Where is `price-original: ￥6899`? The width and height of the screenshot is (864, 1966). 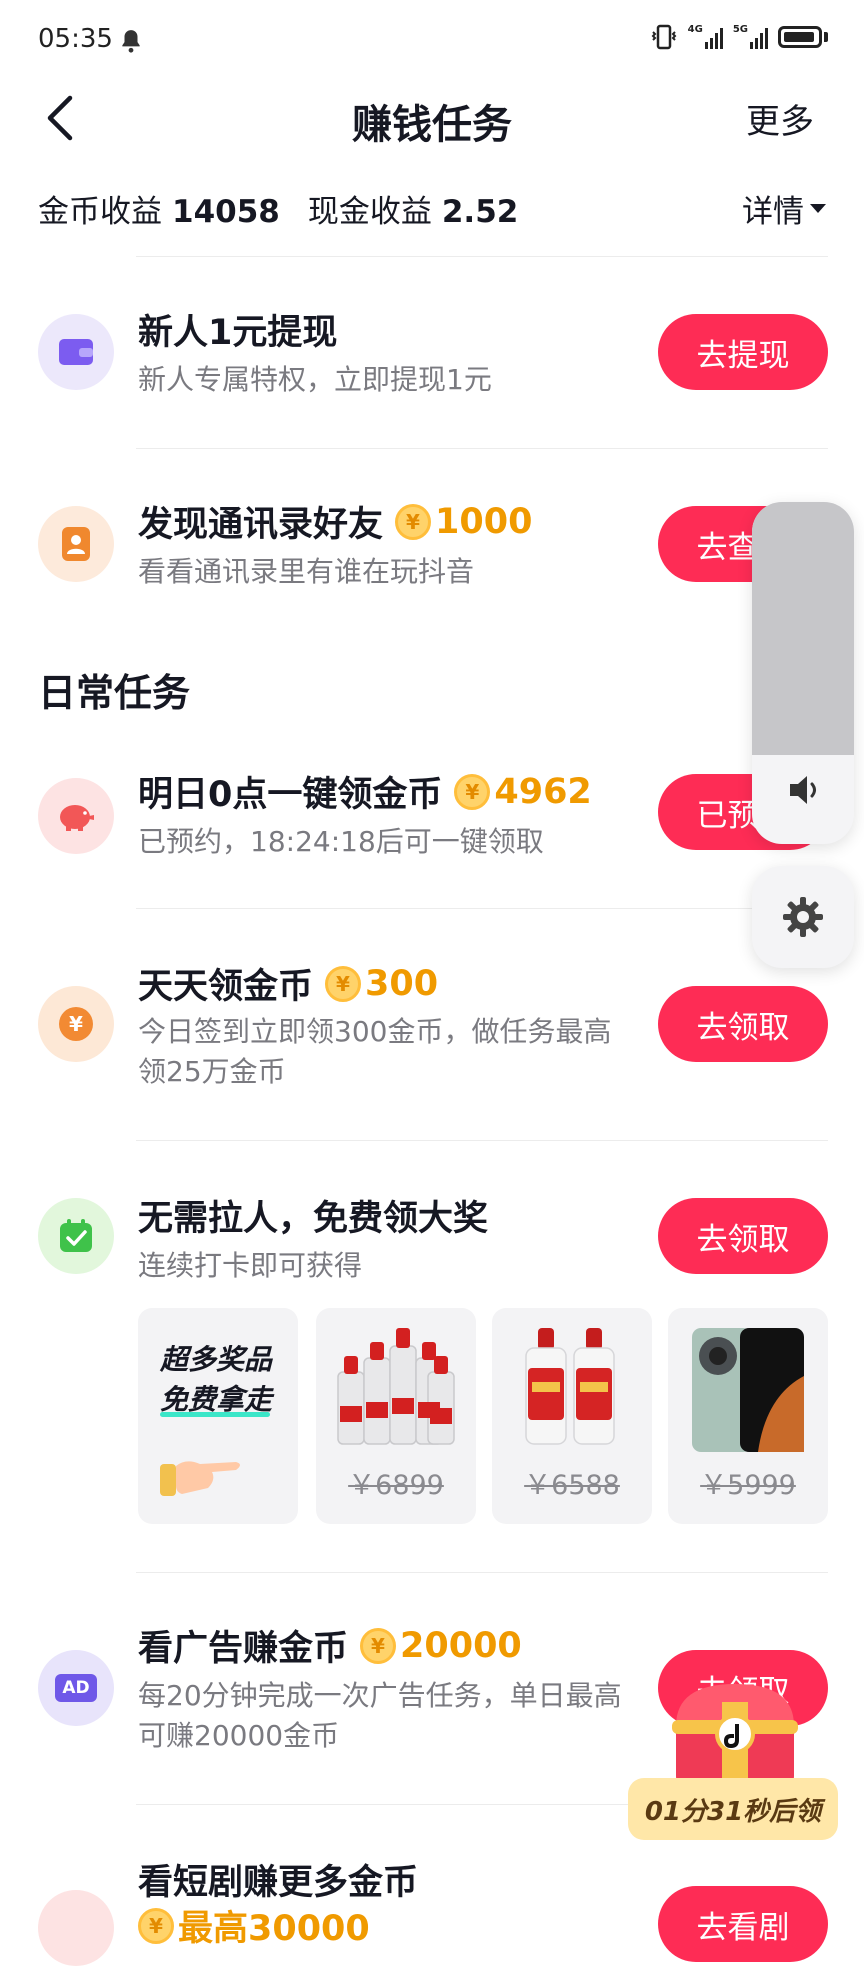
price-original: ￥6899 is located at coordinates (396, 1485).